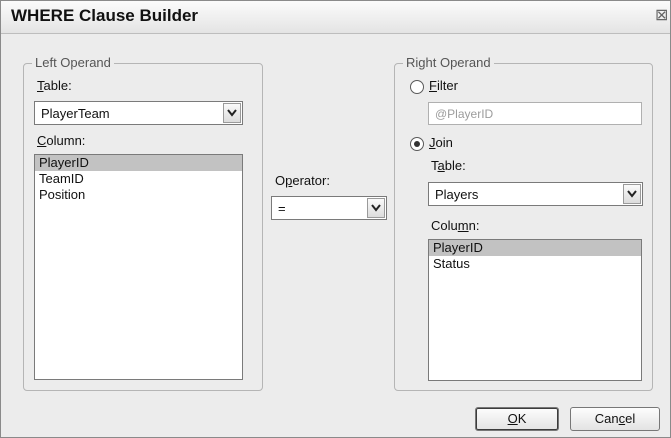  I want to click on list-item: TeamID, so click(138, 179).